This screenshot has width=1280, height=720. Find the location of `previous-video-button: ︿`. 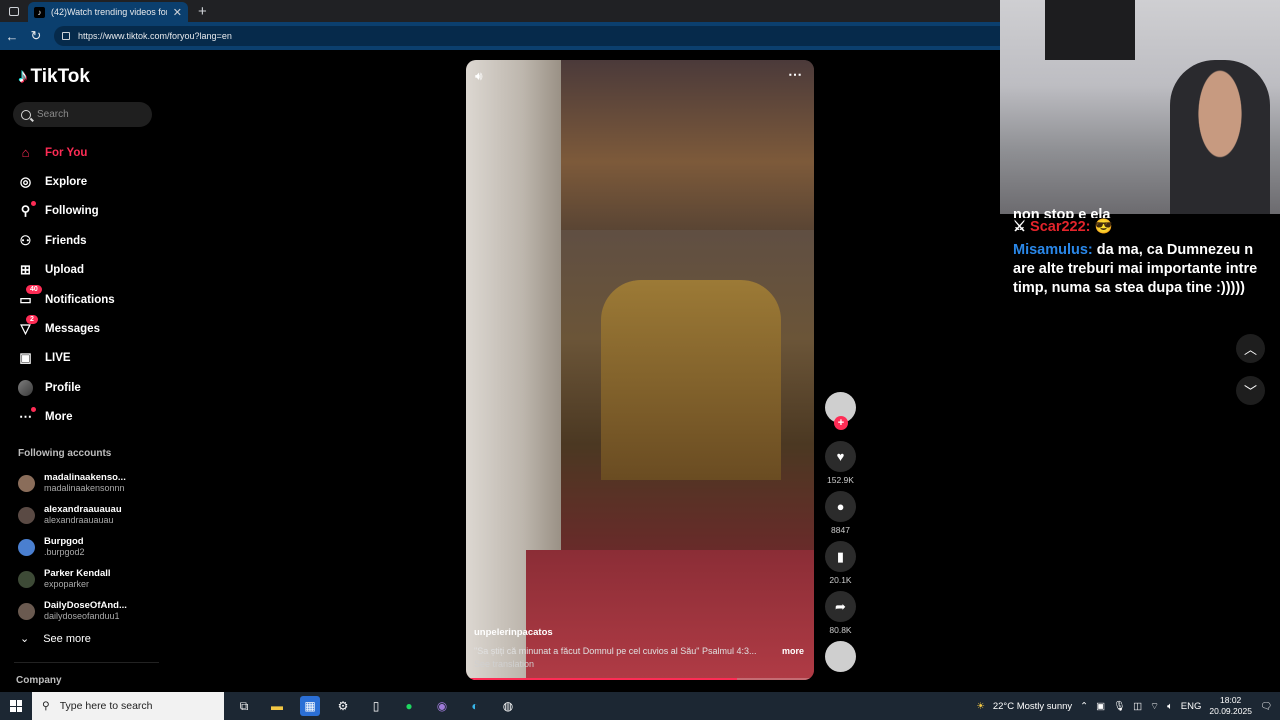

previous-video-button: ︿ is located at coordinates (1250, 348).